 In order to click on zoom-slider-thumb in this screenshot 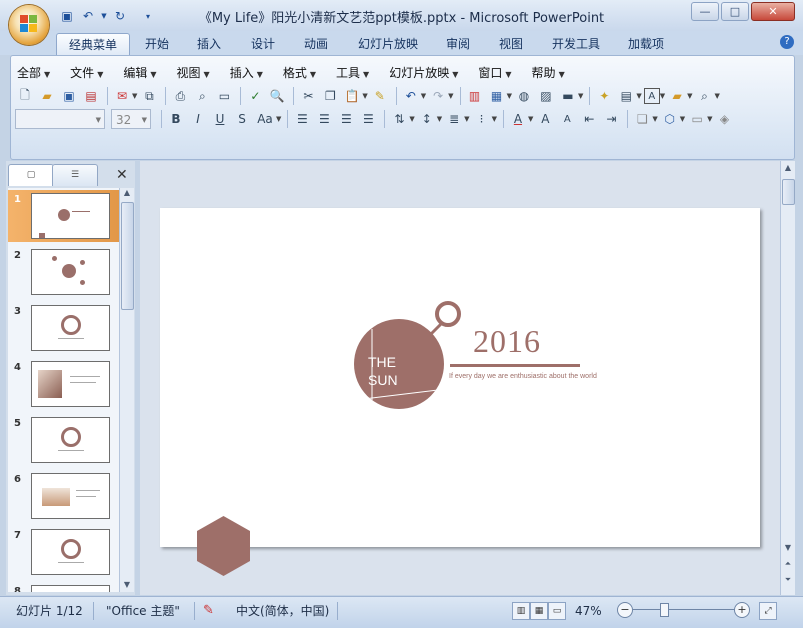, I will do `click(665, 610)`.